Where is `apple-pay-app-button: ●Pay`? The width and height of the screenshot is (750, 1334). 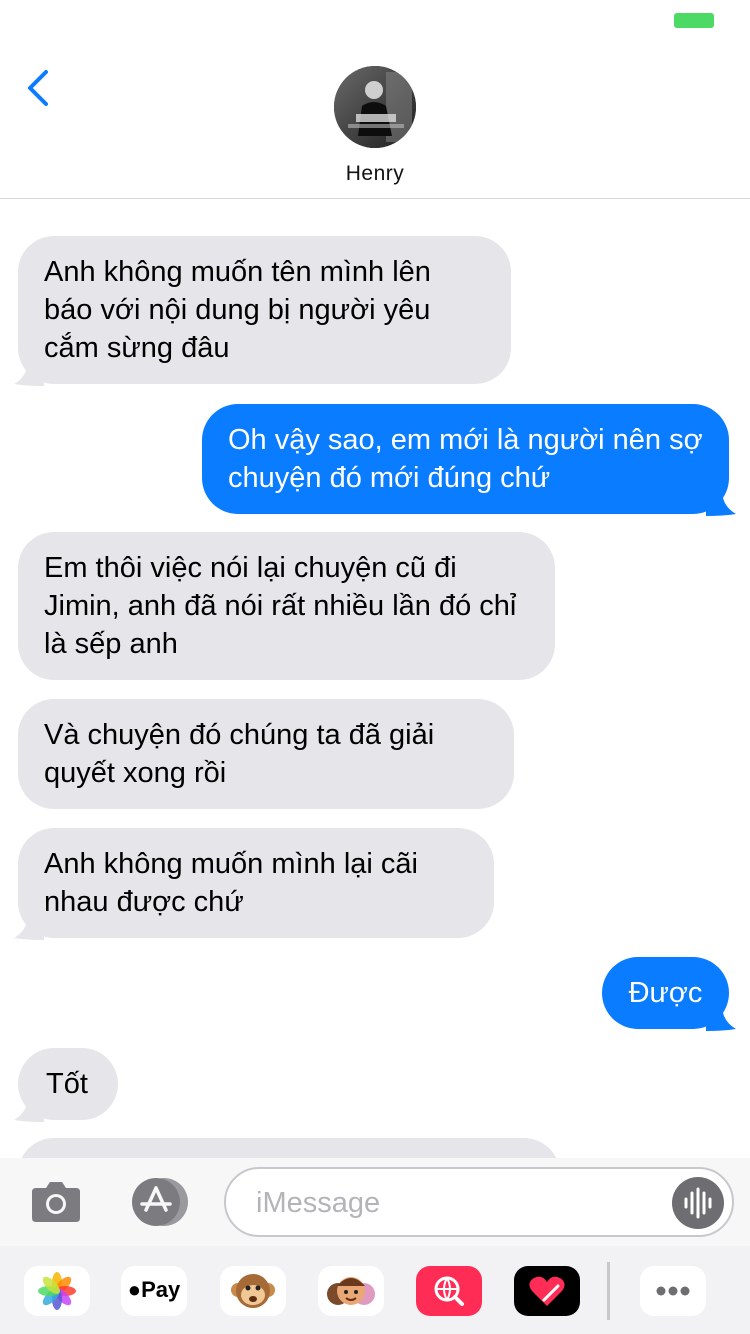
apple-pay-app-button: ●Pay is located at coordinates (154, 1291).